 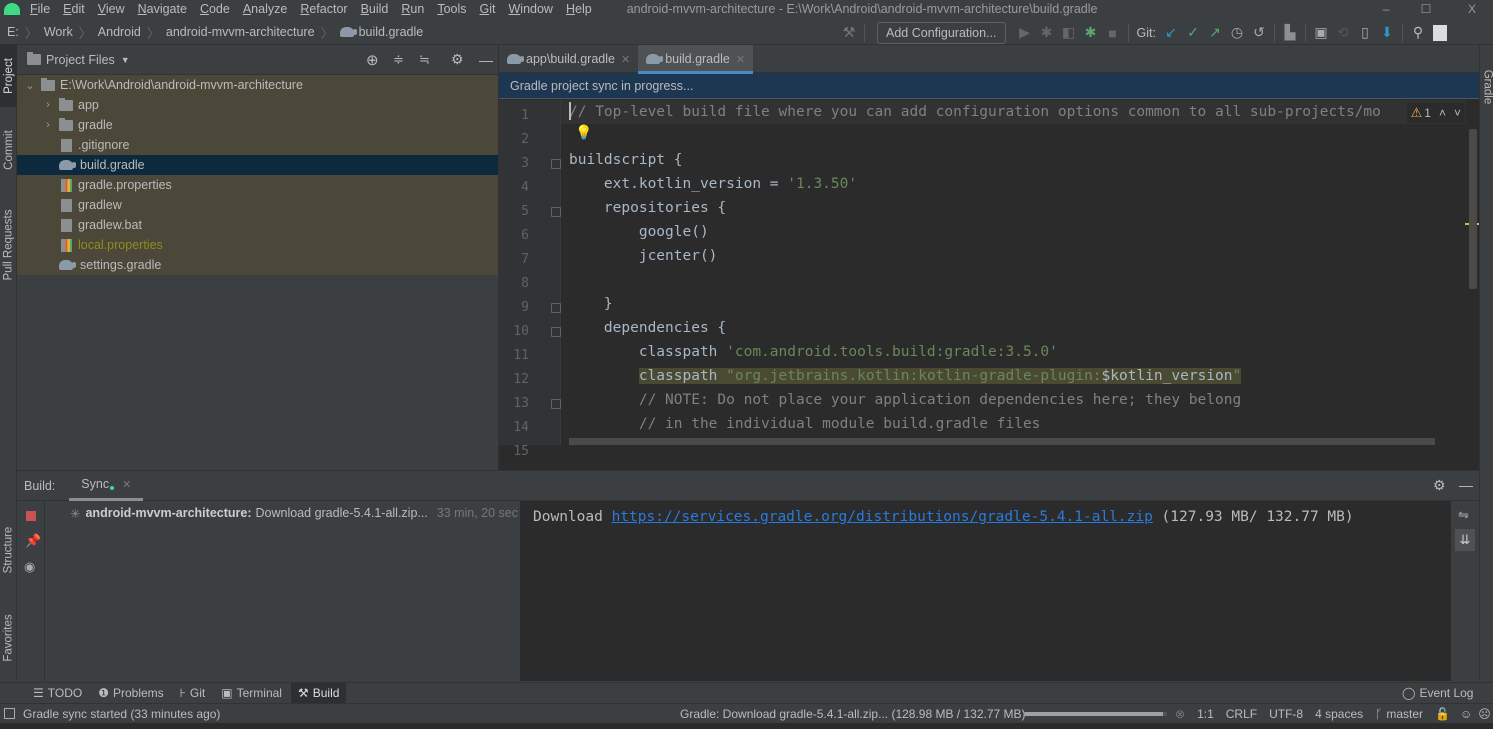 What do you see at coordinates (375, 9) in the screenshot?
I see `menu-build: Build` at bounding box center [375, 9].